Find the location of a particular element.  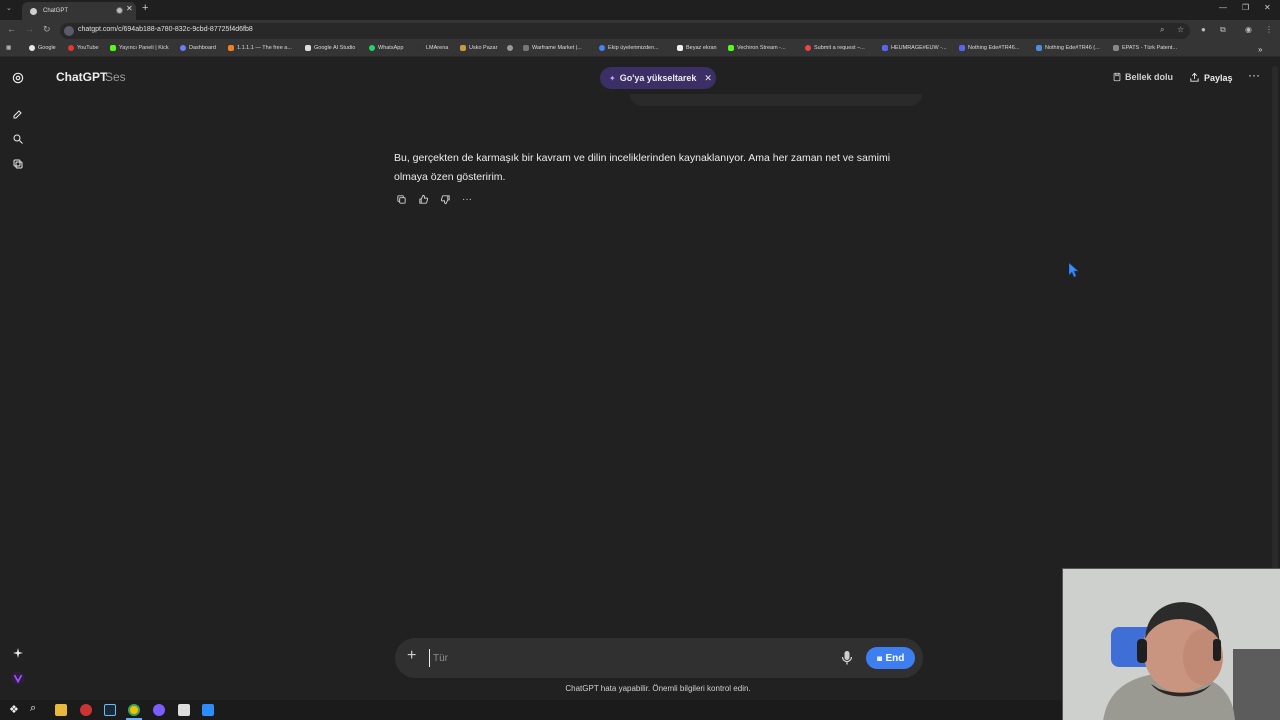

search-icon is located at coordinates (18, 139).